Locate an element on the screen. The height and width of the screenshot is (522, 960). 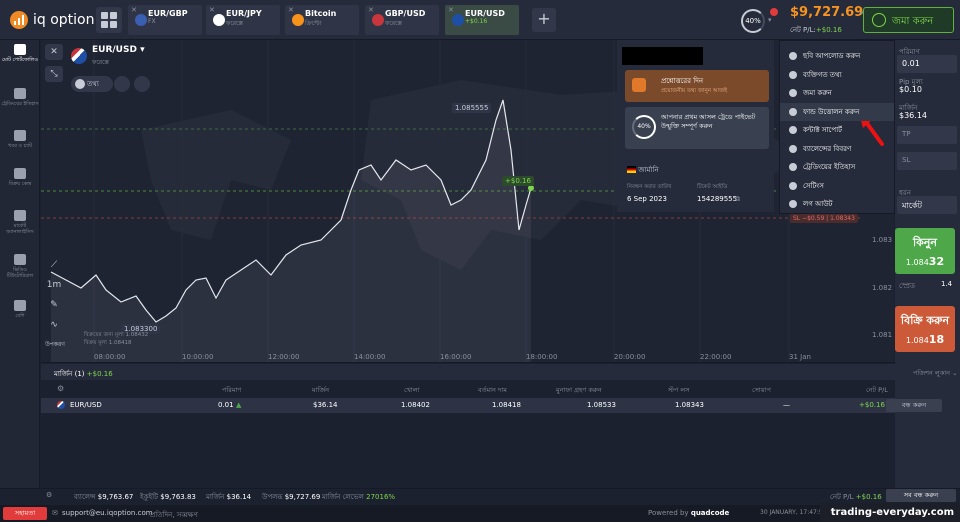
settings-icon: ⚙ is located at coordinates (60, 388).